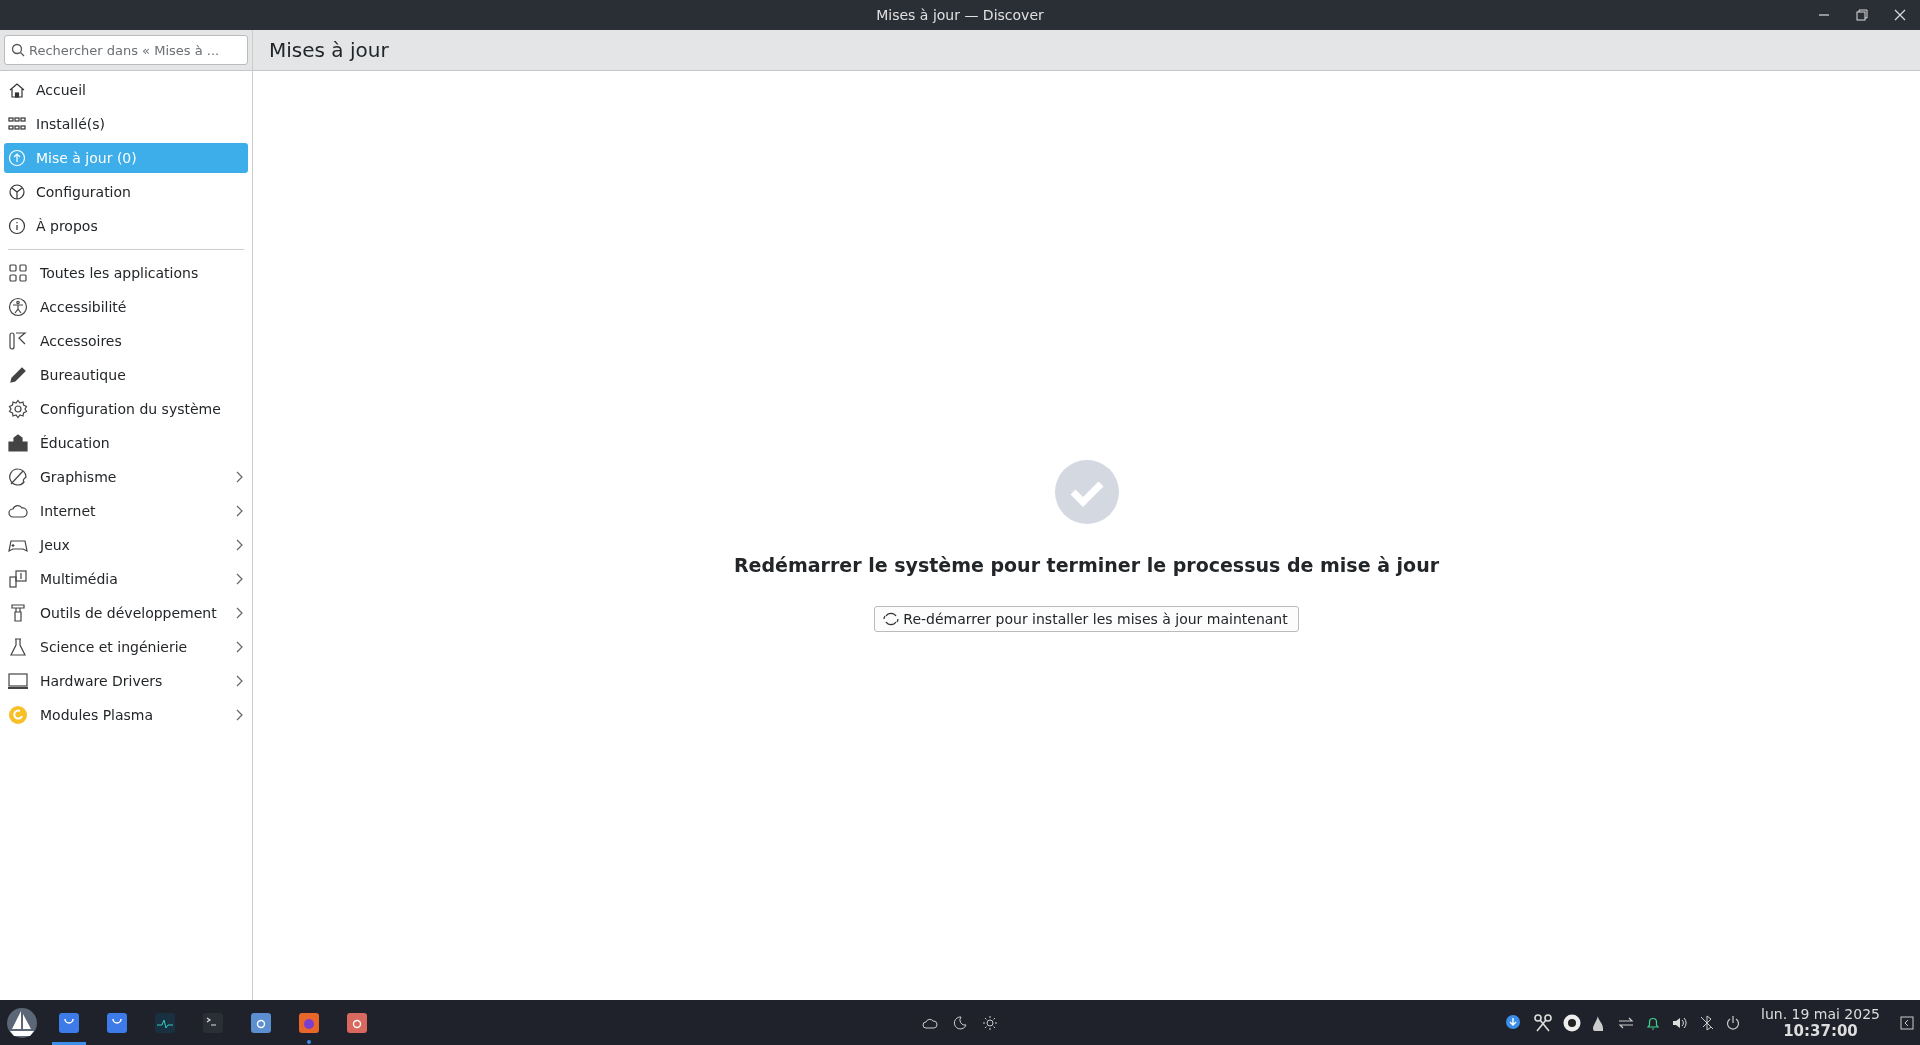  What do you see at coordinates (126, 409) in the screenshot?
I see `category-item: Configuration du système` at bounding box center [126, 409].